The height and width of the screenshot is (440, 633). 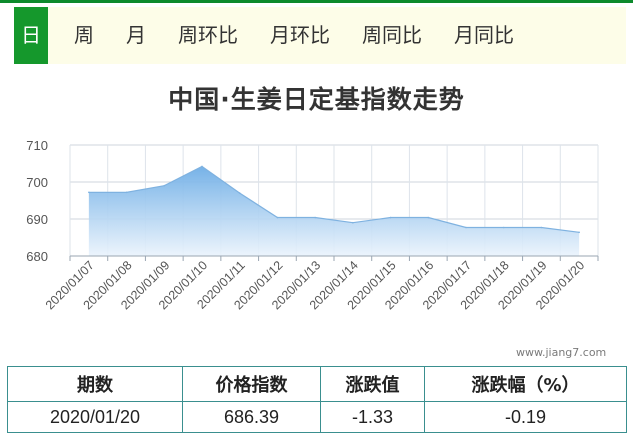 What do you see at coordinates (525, 417) in the screenshot?
I see `cell-change-percent: -0.19` at bounding box center [525, 417].